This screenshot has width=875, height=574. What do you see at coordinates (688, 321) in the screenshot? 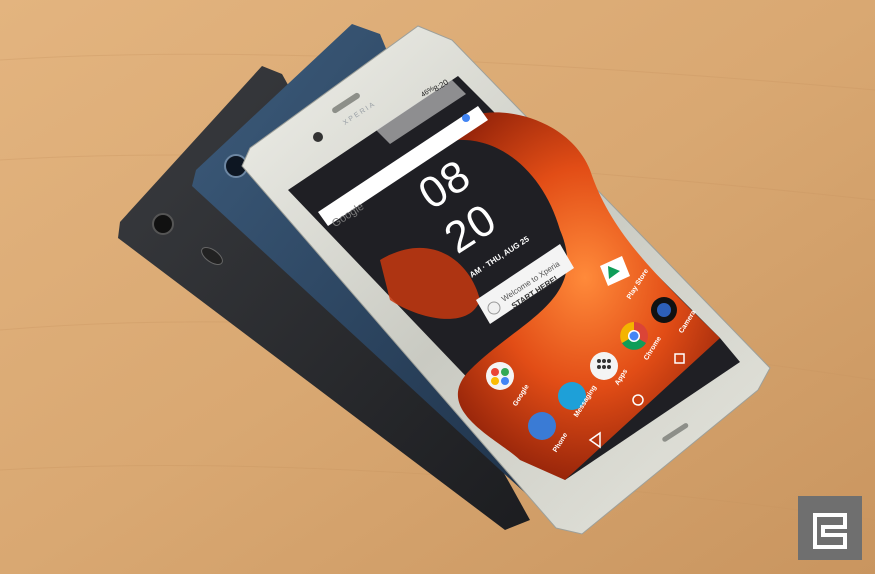
I see `app-label-camera: Camera` at bounding box center [688, 321].